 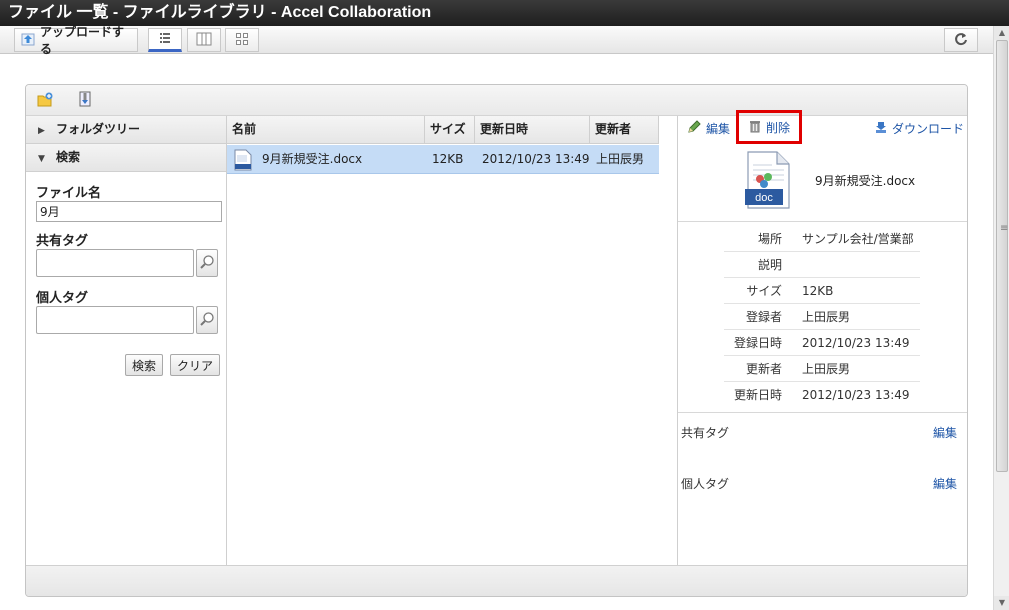 I want to click on refresh-button, so click(x=961, y=40).